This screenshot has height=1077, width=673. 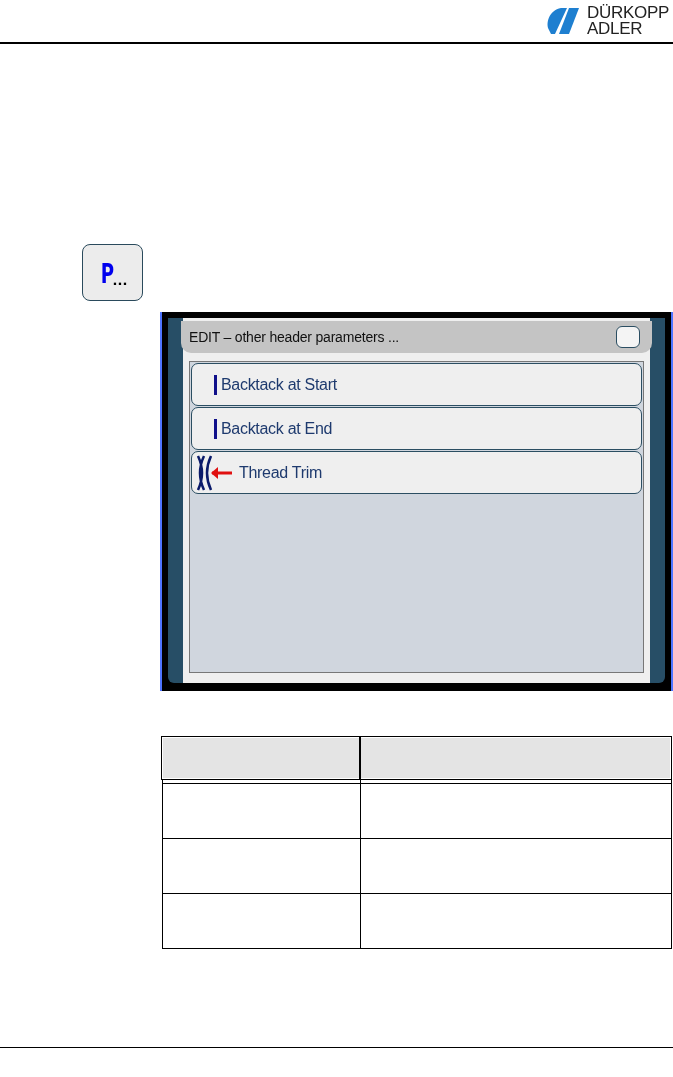 I want to click on parameter-item: Backtack at Start, so click(x=416, y=384).